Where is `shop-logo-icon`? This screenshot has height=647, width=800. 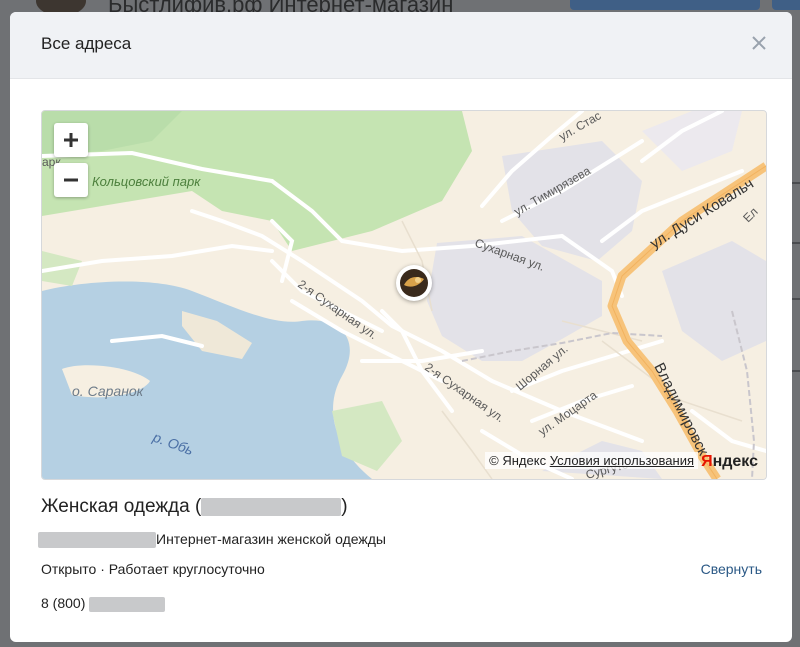
shop-logo-icon is located at coordinates (414, 283).